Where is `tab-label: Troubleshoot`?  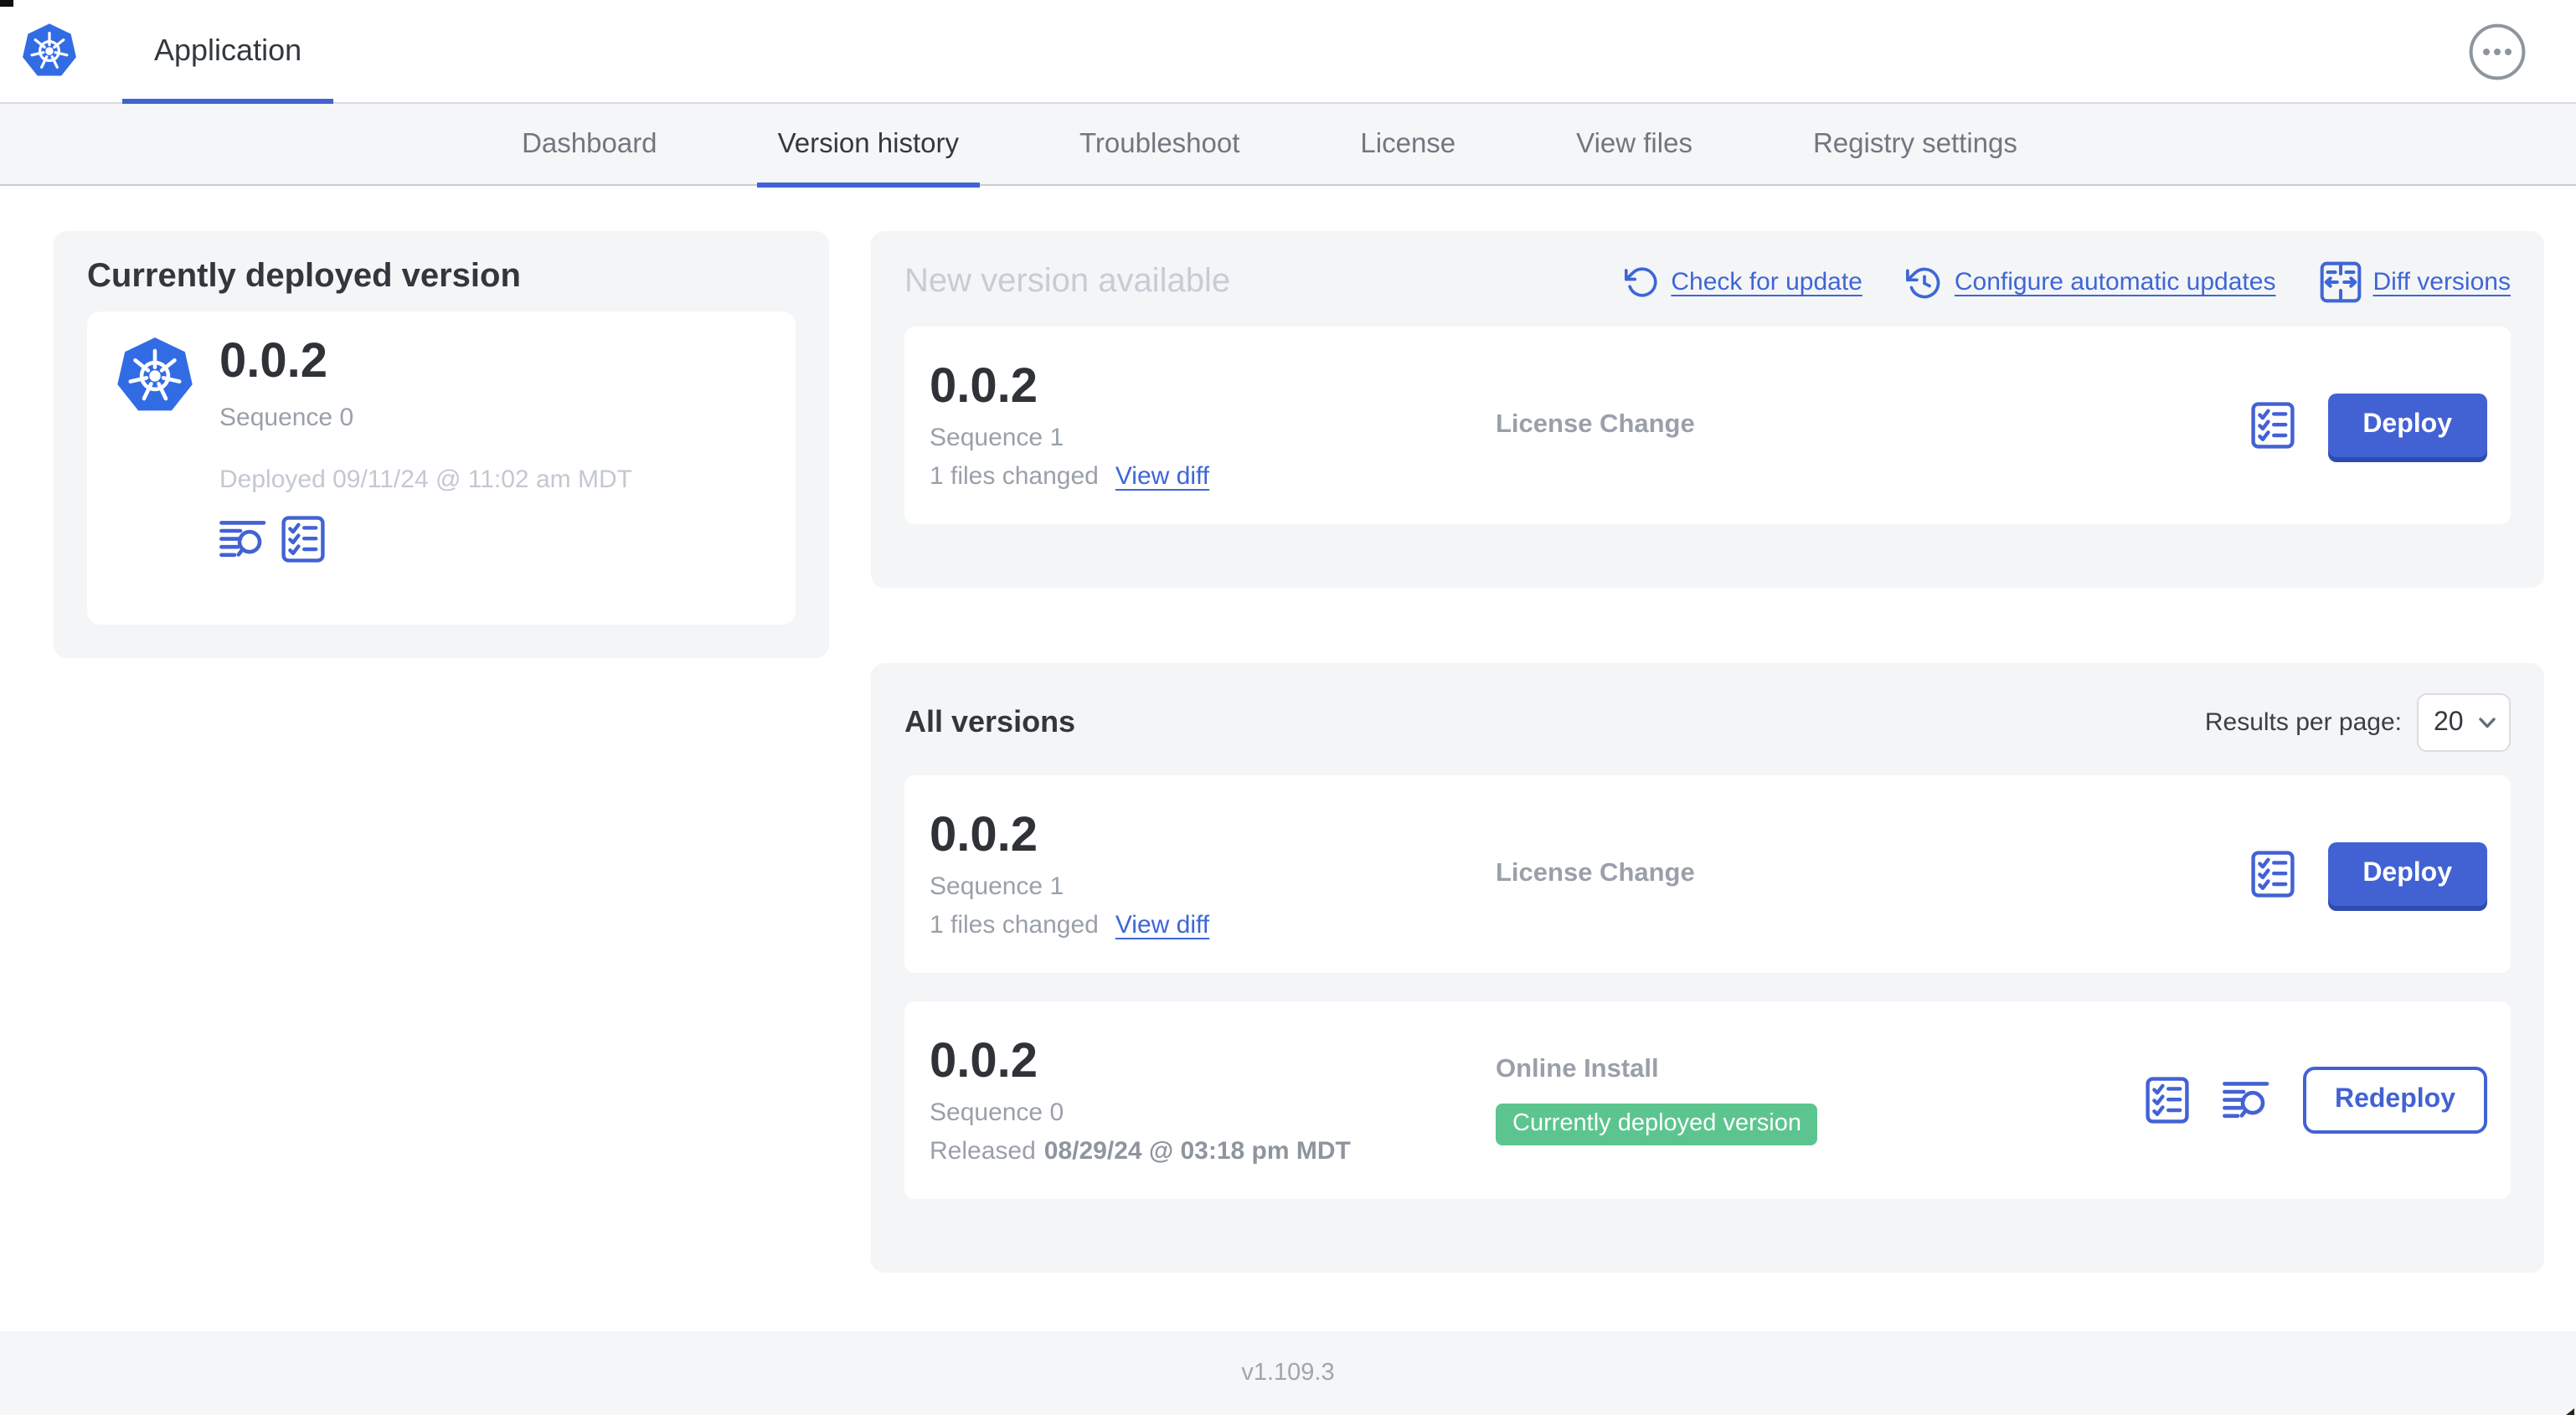
tab-label: Troubleshoot is located at coordinates (1159, 144).